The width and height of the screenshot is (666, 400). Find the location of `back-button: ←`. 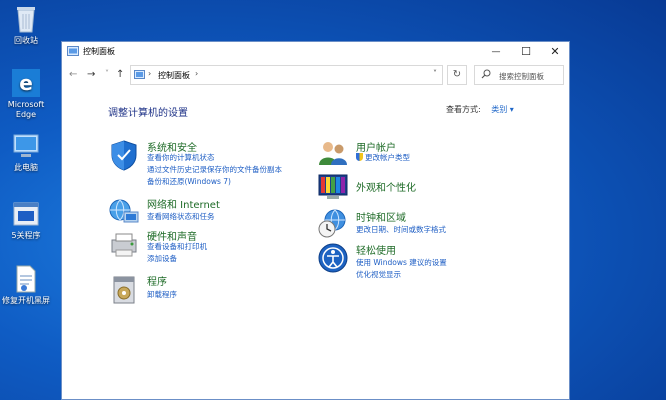

back-button: ← is located at coordinates (73, 74).